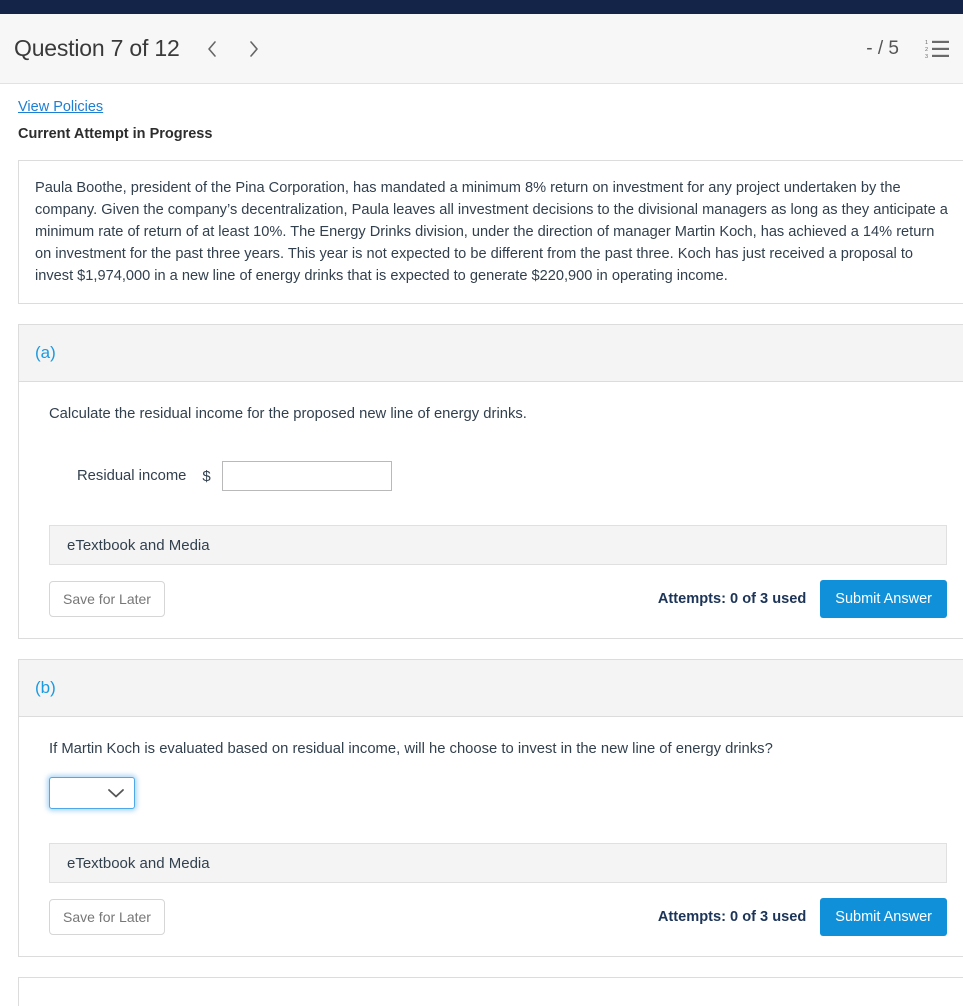  I want to click on chevron-left-icon, so click(211, 48).